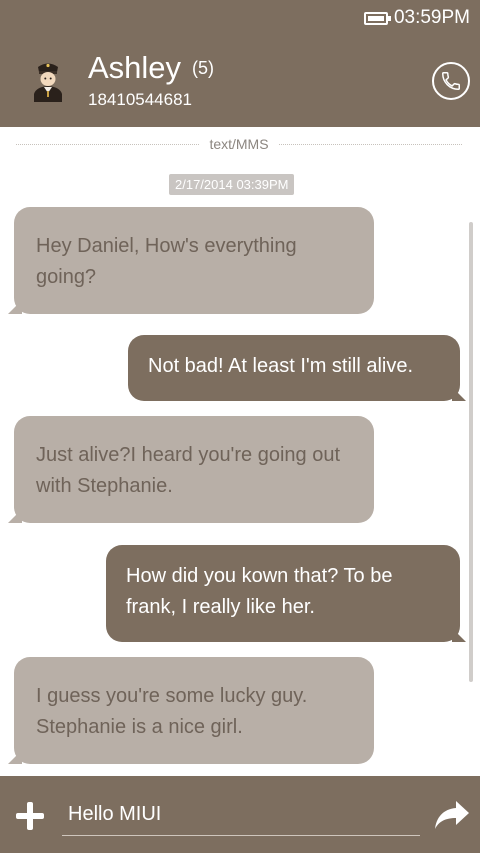 The height and width of the screenshot is (853, 480). I want to click on message-list-scrollbar, so click(471, 452).